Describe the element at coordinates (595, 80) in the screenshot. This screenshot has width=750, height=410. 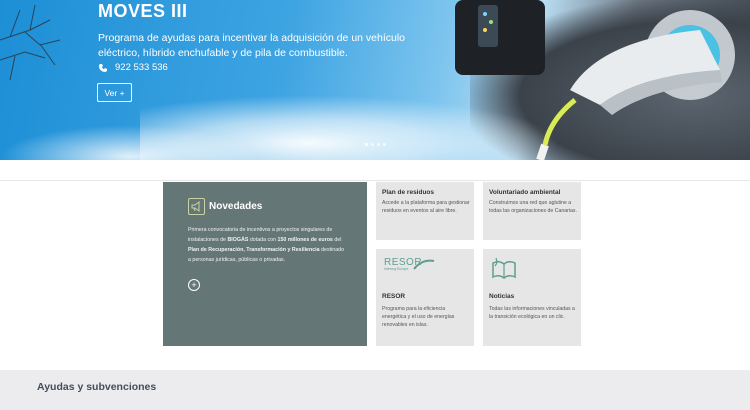
I see `ev-charger-image` at that location.